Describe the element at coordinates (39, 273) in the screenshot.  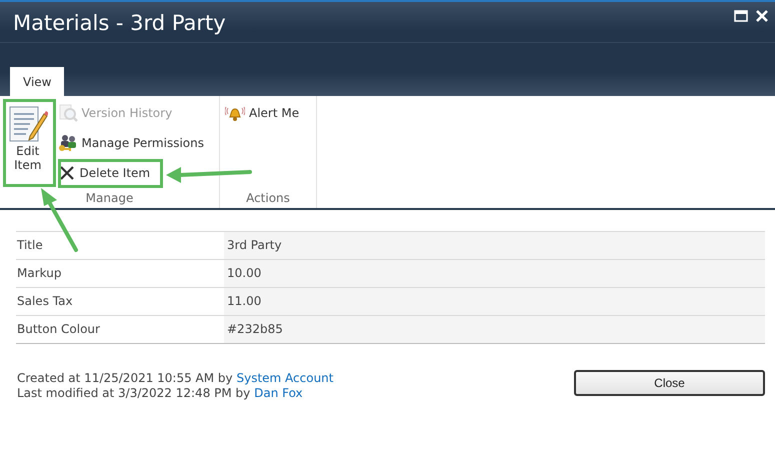
I see `field-label: Markup` at that location.